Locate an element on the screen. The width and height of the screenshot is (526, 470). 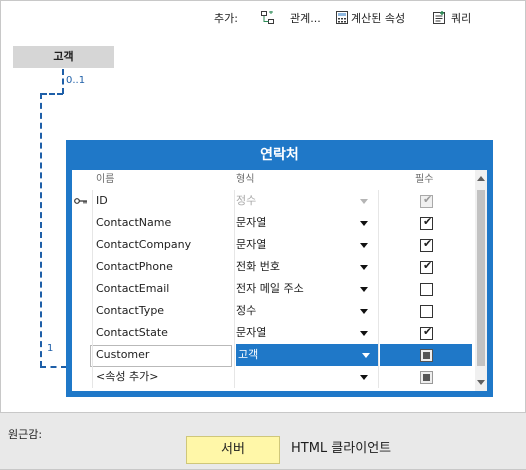
property-type-select: 전화 번호 is located at coordinates (306, 267).